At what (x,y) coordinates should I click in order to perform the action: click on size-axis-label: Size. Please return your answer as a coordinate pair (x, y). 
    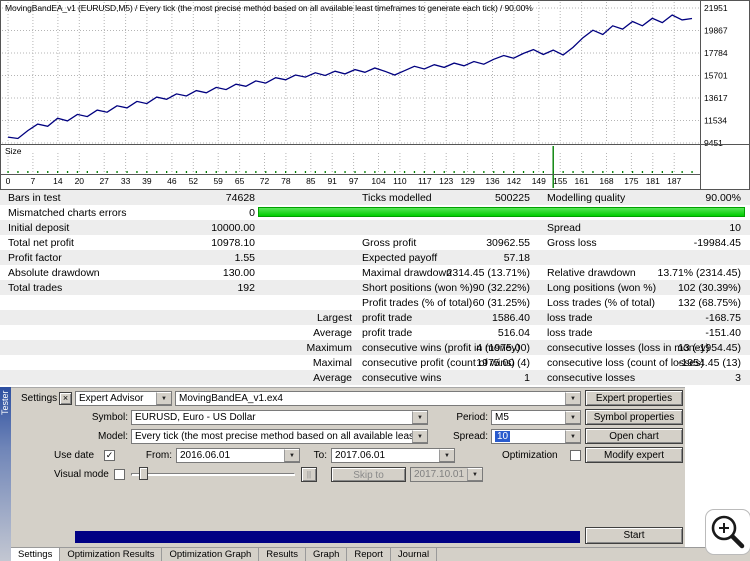
    Looking at the image, I should click on (13, 151).